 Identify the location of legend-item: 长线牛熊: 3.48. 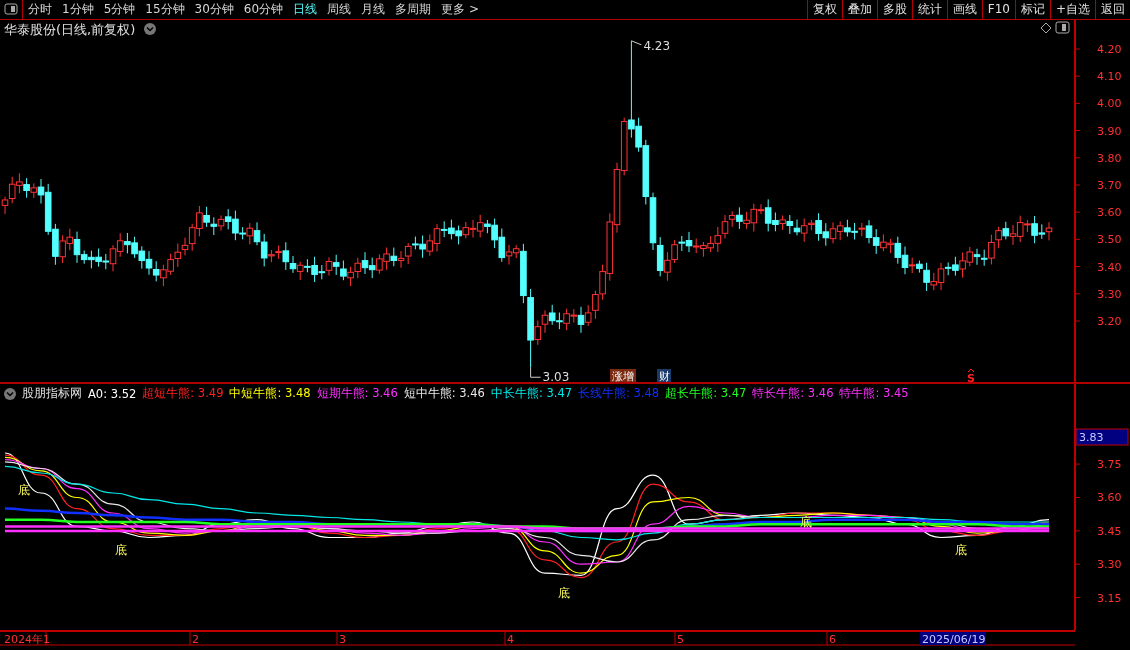
(619, 394).